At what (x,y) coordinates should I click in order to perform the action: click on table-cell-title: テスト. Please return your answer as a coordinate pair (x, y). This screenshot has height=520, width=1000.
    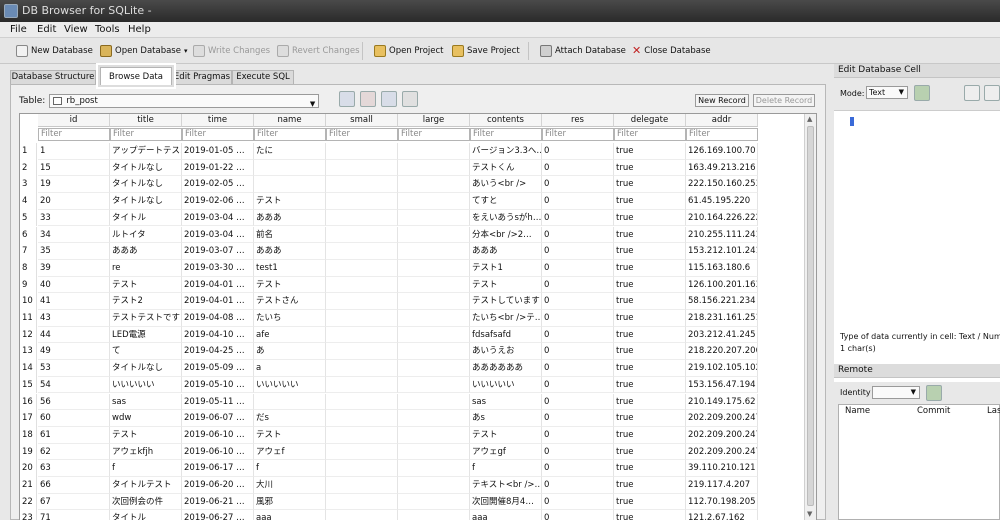
    Looking at the image, I should click on (146, 435).